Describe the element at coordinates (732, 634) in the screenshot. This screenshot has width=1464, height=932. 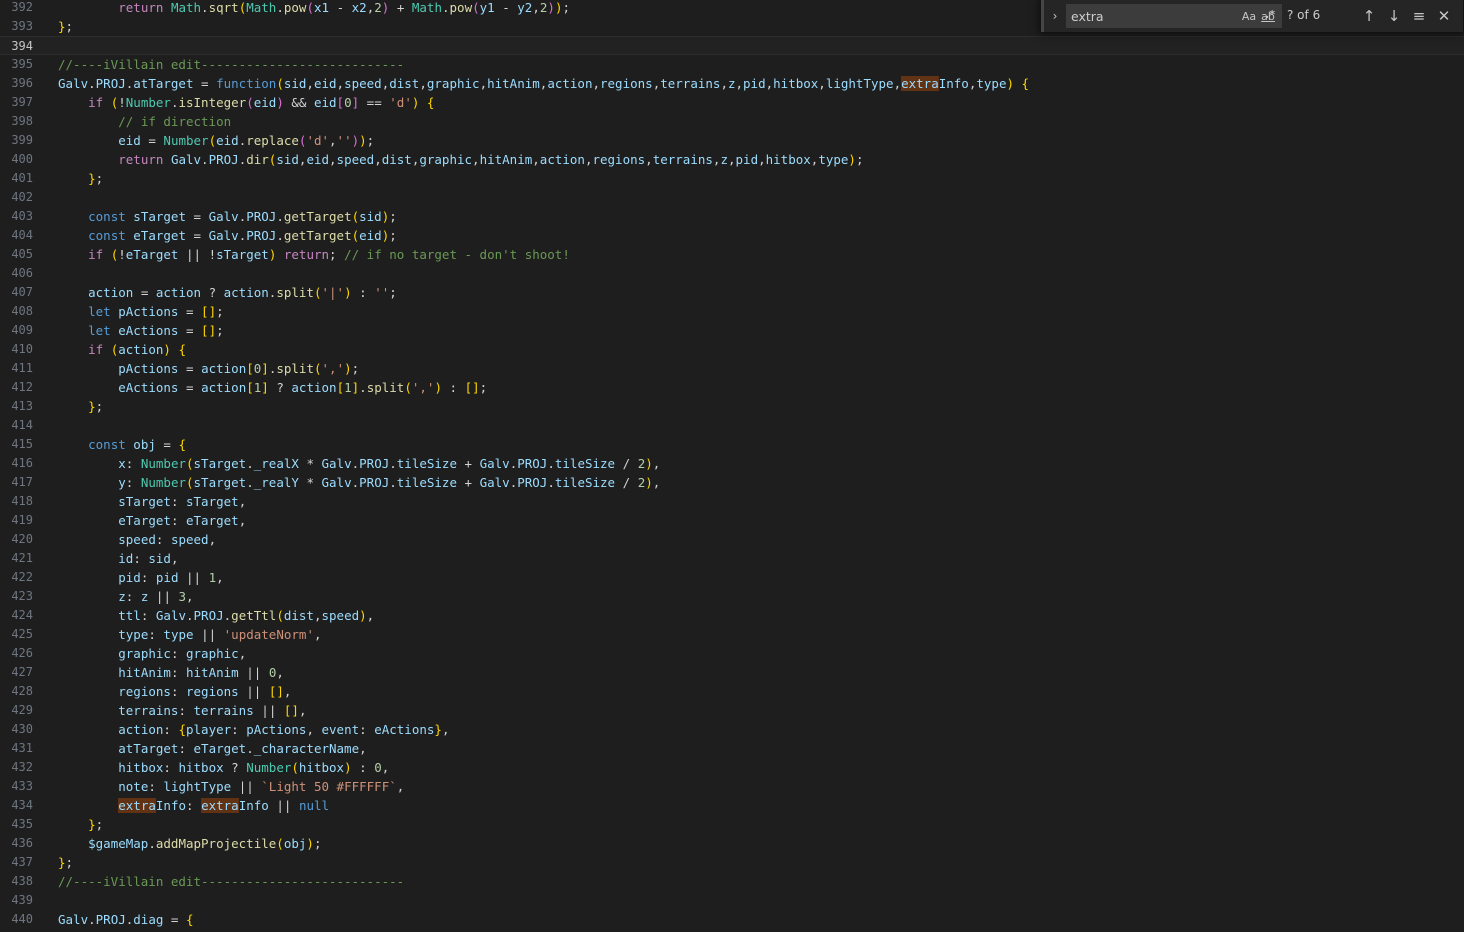
I see `code-line: 425 type: type || 'updateNorm',` at that location.